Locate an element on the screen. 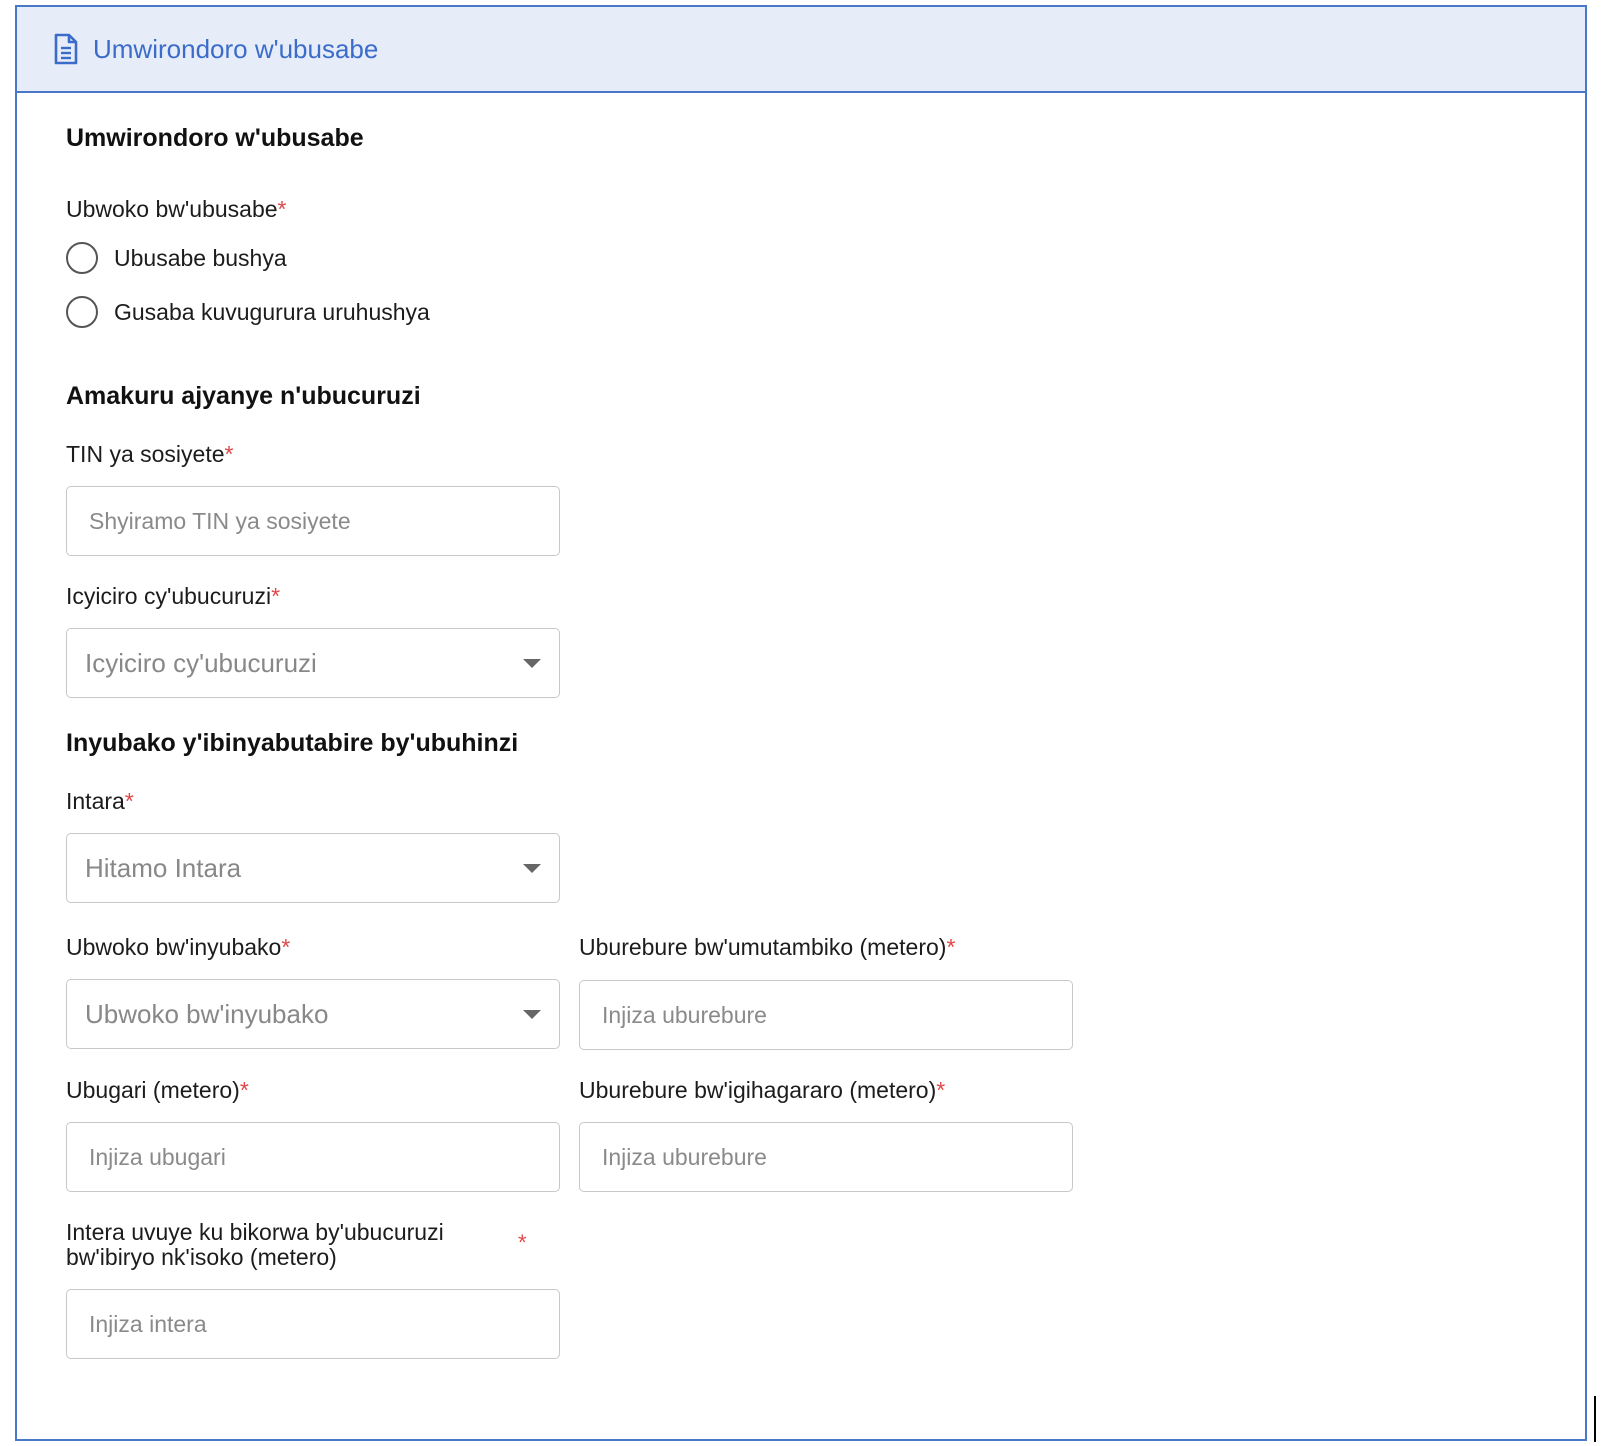  branch-select: Icyiciro cy'ubucuruzi is located at coordinates (313, 663).